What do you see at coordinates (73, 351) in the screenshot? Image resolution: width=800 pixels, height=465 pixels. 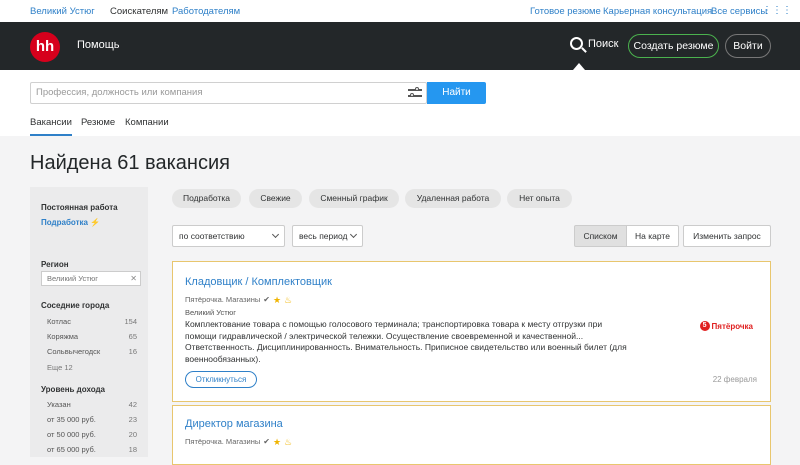 I see `nearby-item: Сольвычегодск` at bounding box center [73, 351].